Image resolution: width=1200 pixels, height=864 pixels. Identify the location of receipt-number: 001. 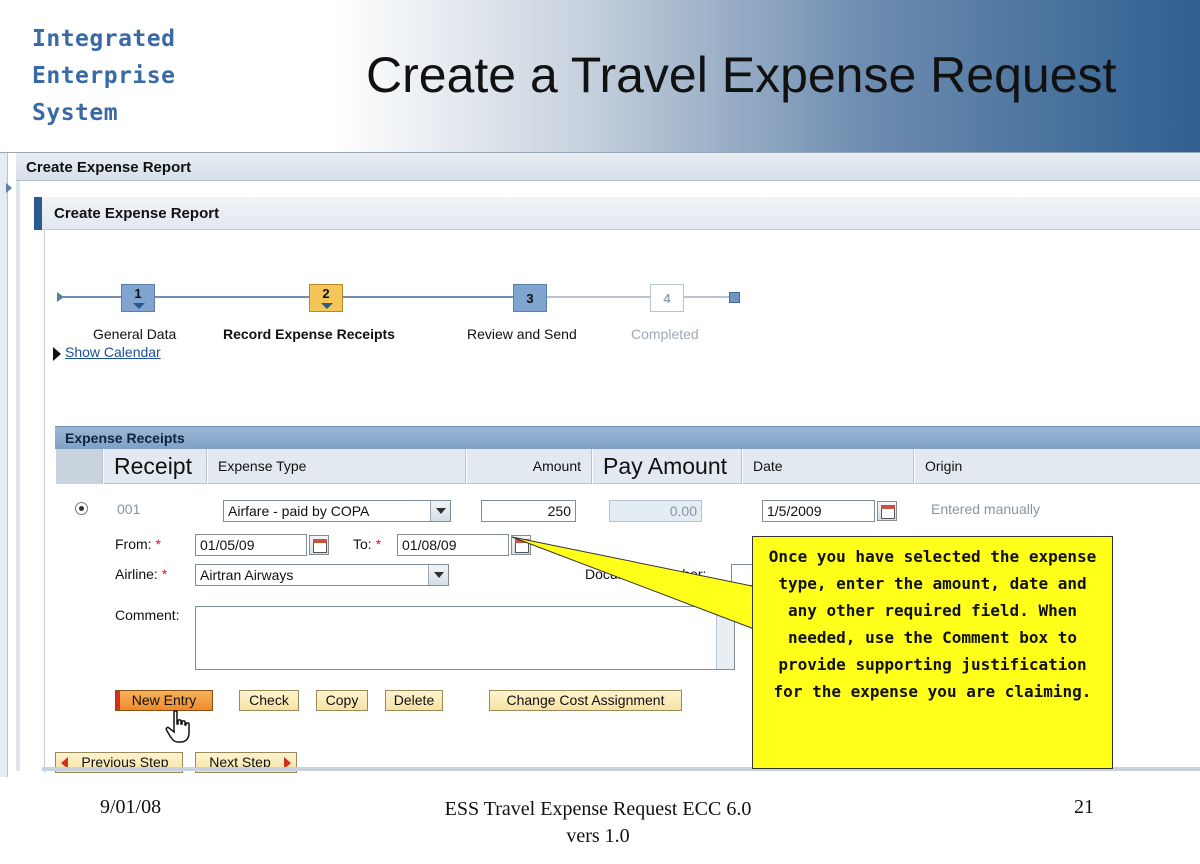
(129, 509).